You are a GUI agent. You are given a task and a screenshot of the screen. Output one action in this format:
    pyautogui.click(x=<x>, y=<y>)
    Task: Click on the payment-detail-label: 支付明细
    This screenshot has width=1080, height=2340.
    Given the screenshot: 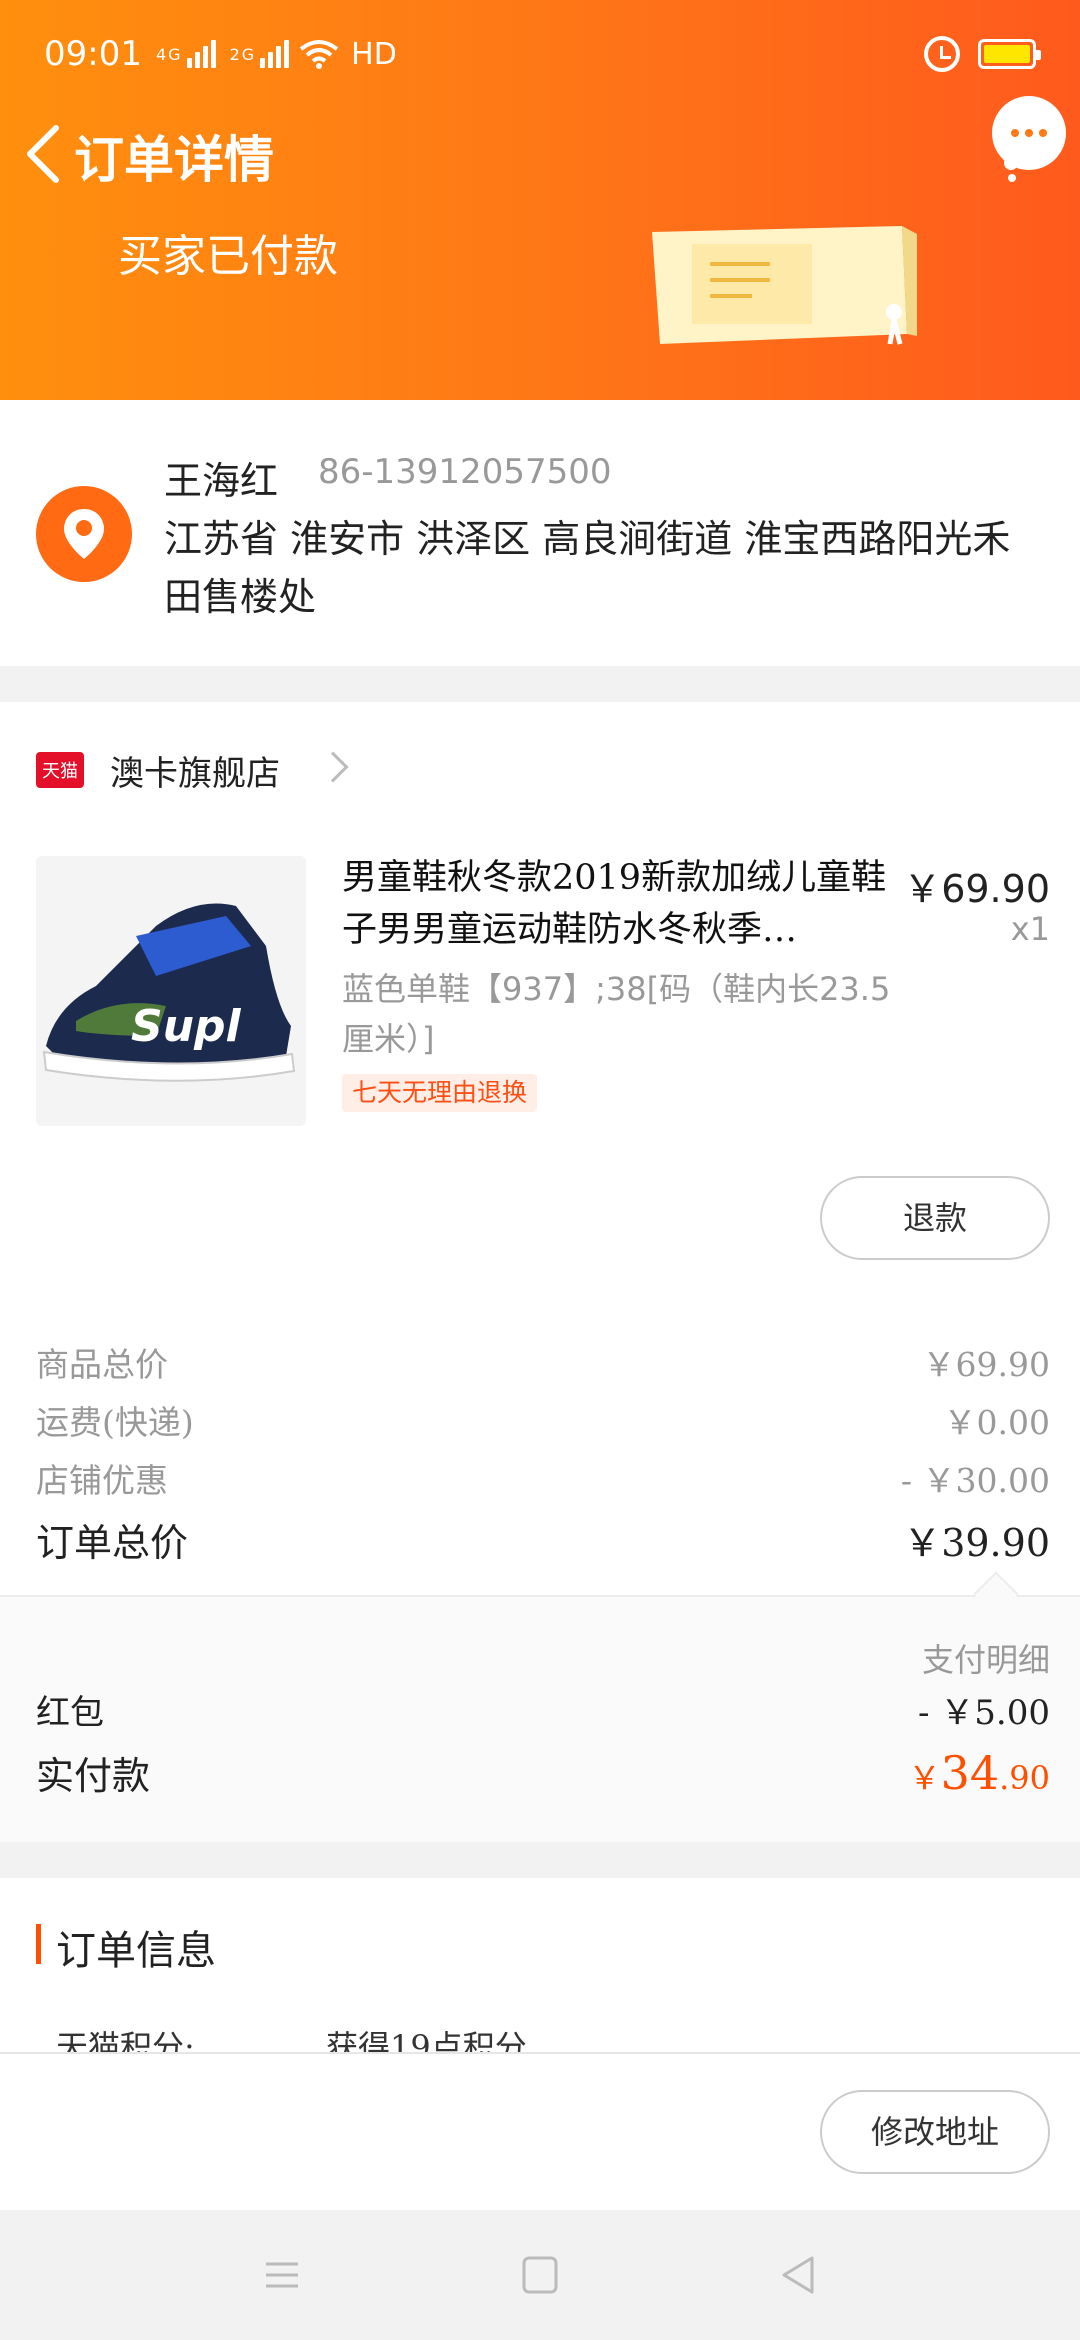 What is the action you would take?
    pyautogui.click(x=986, y=1658)
    